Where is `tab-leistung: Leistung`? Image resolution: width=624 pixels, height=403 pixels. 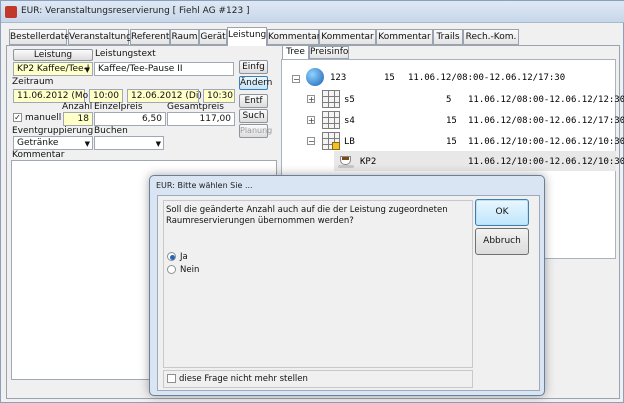
tab-leistung: Leistung is located at coordinates (247, 36).